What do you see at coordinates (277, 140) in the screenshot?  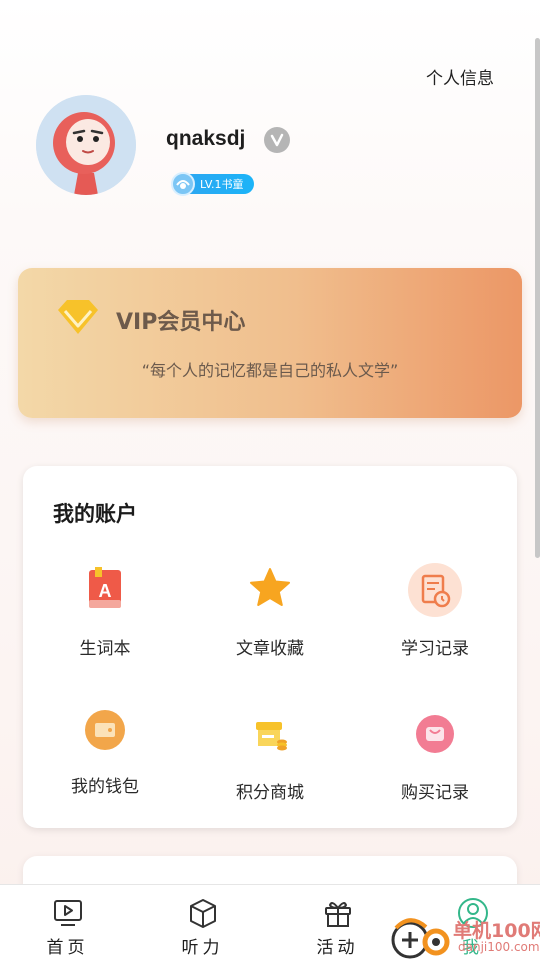 I see `verified-v-icon` at bounding box center [277, 140].